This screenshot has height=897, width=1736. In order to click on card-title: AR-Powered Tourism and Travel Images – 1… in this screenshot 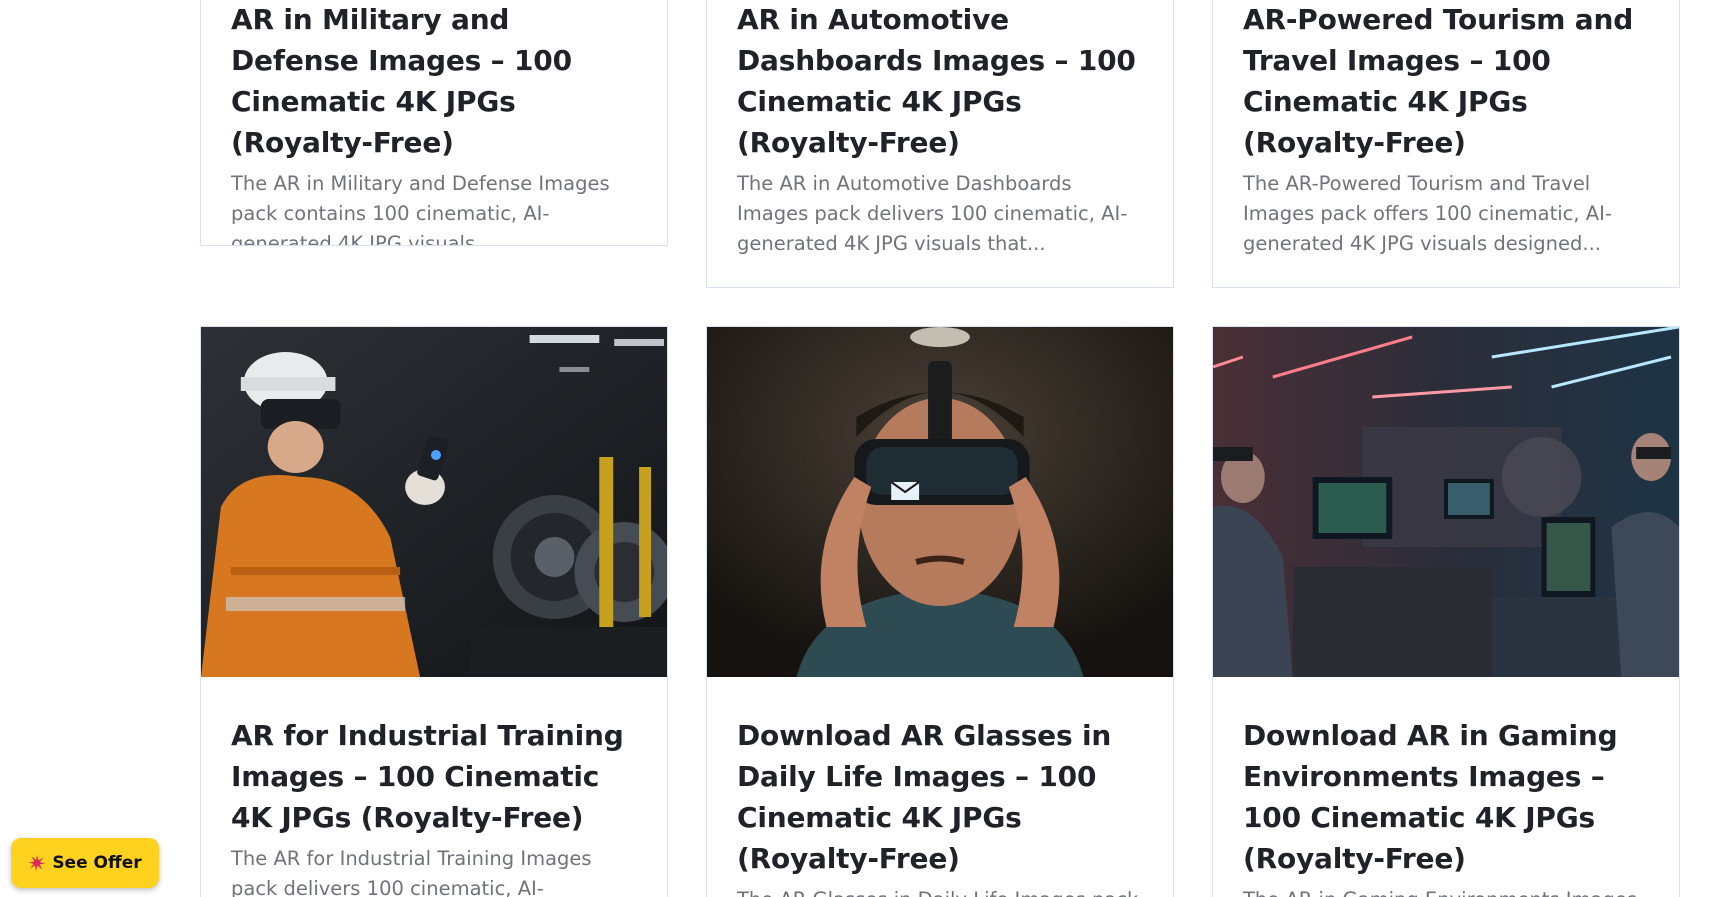, I will do `click(1446, 81)`.